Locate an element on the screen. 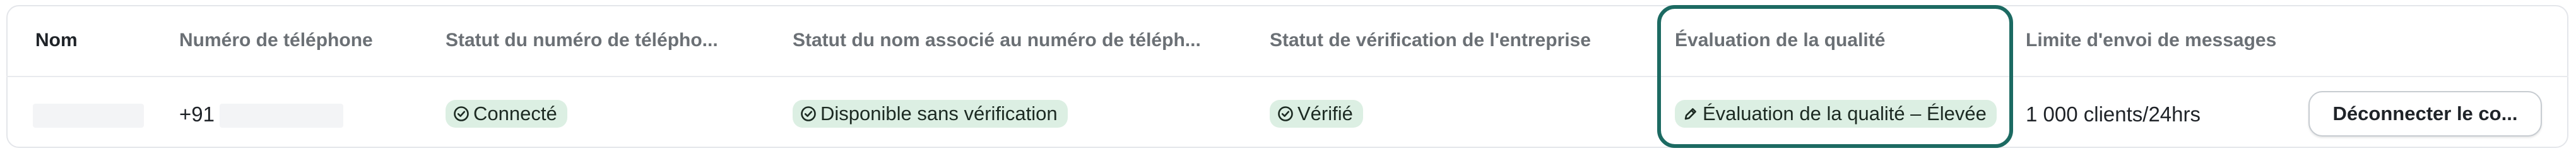 Image resolution: width=2576 pixels, height=153 pixels. pencil-icon is located at coordinates (1690, 114).